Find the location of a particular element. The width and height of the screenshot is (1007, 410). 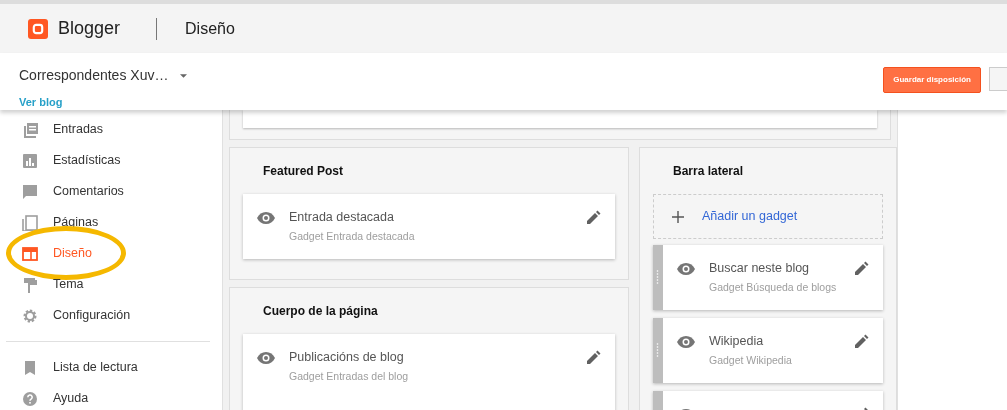

paint-roller-icon is located at coordinates (30, 284).